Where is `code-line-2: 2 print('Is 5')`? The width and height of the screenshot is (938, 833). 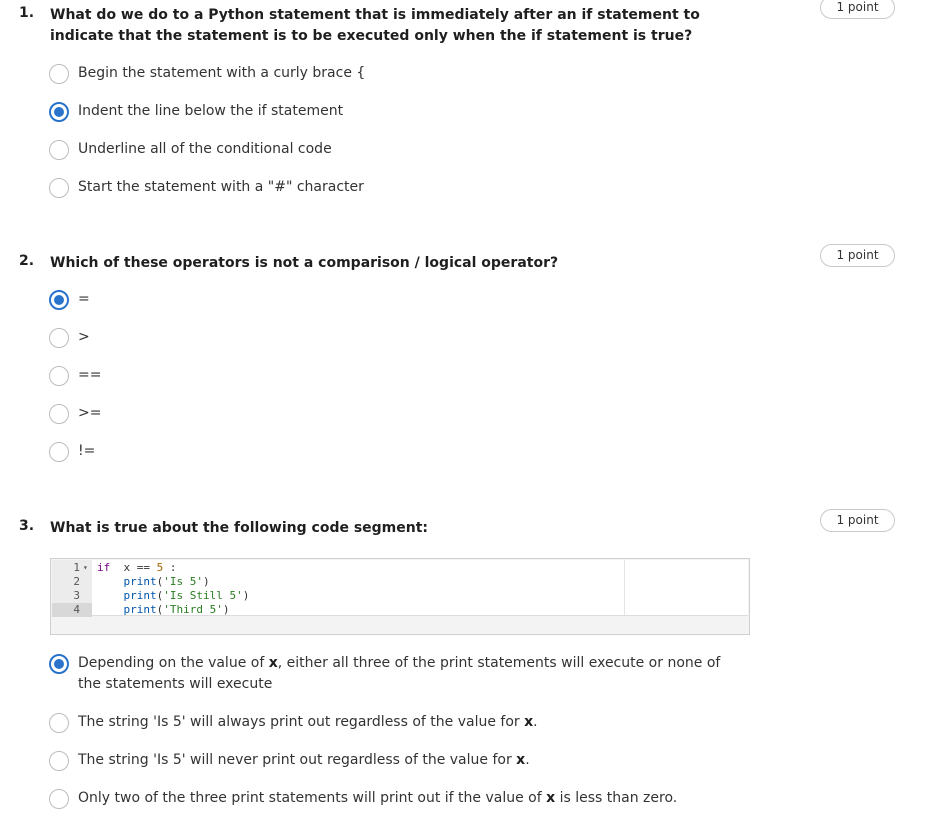
code-line-2: 2 print('Is 5') is located at coordinates (400, 582).